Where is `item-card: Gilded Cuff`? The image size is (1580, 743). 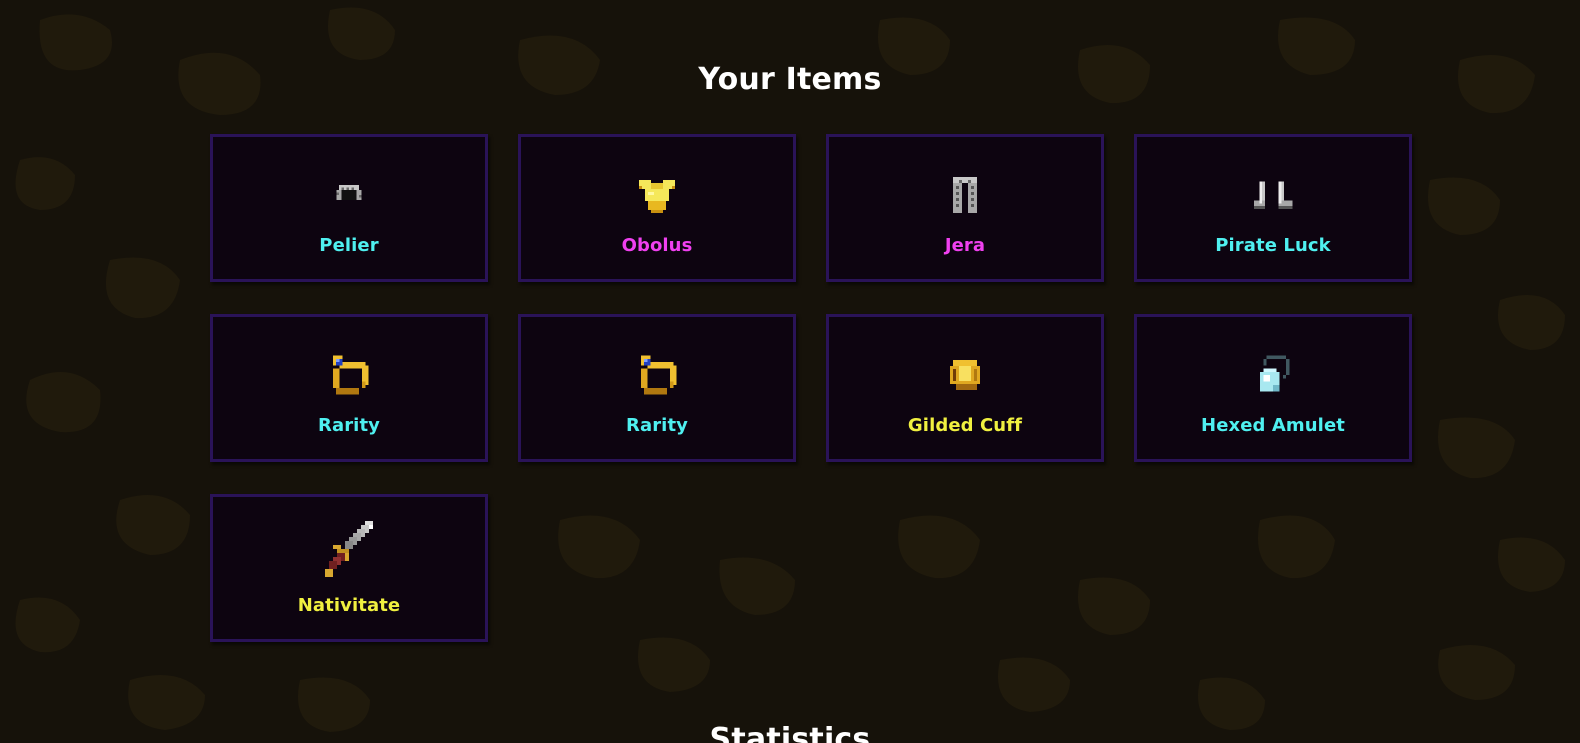 item-card: Gilded Cuff is located at coordinates (965, 388).